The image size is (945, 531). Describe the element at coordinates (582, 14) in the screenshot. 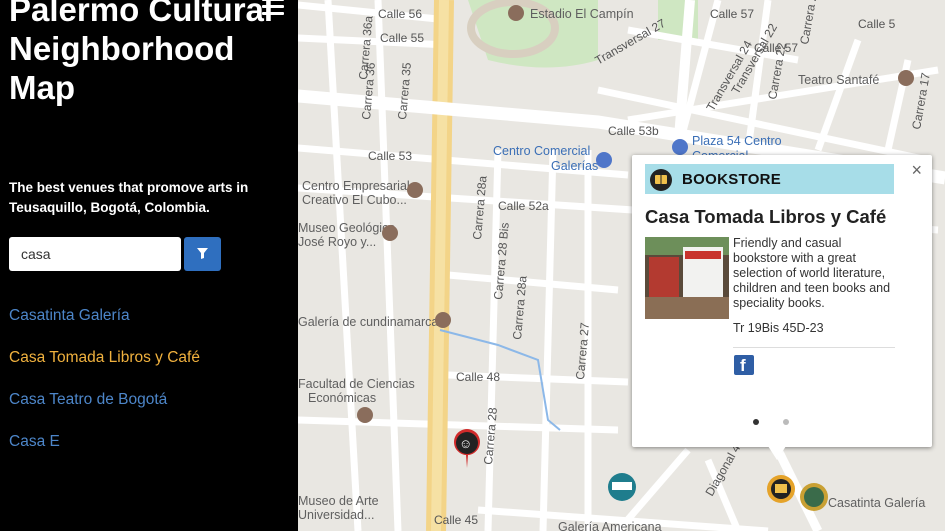

I see `svg-text: Estadio El Campín` at that location.